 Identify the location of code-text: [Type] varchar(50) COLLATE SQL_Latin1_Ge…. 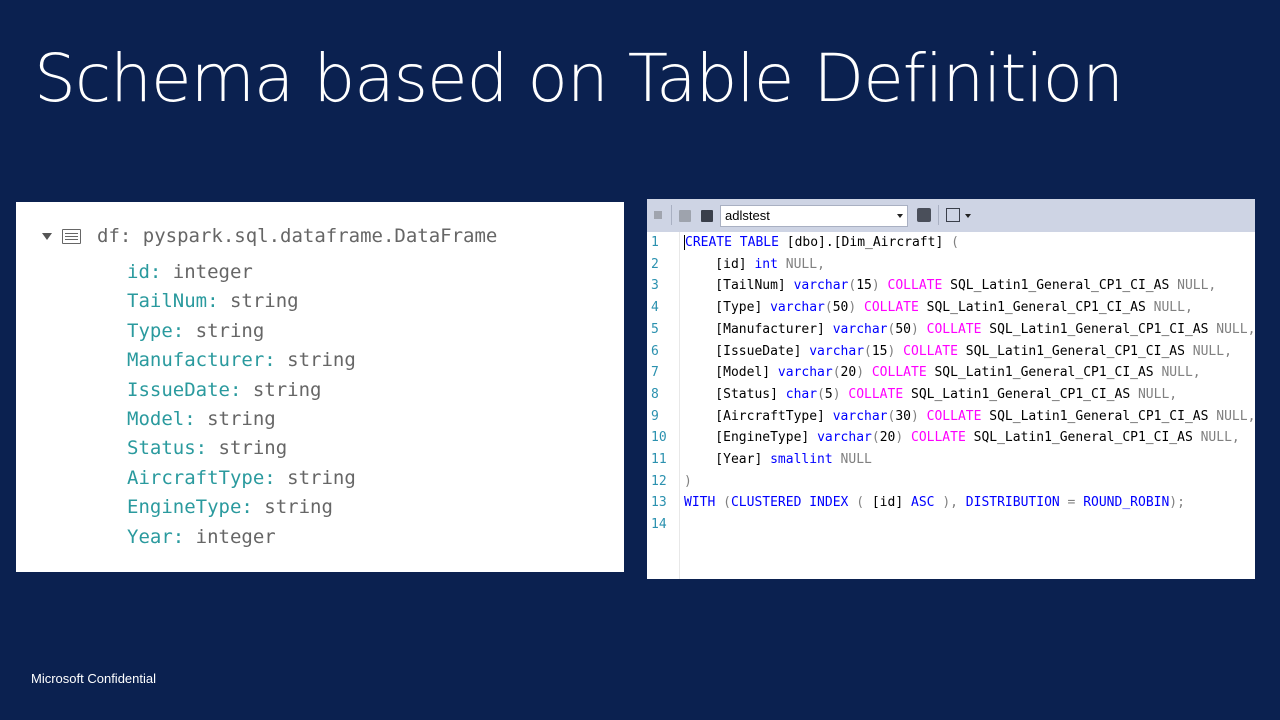
(938, 308).